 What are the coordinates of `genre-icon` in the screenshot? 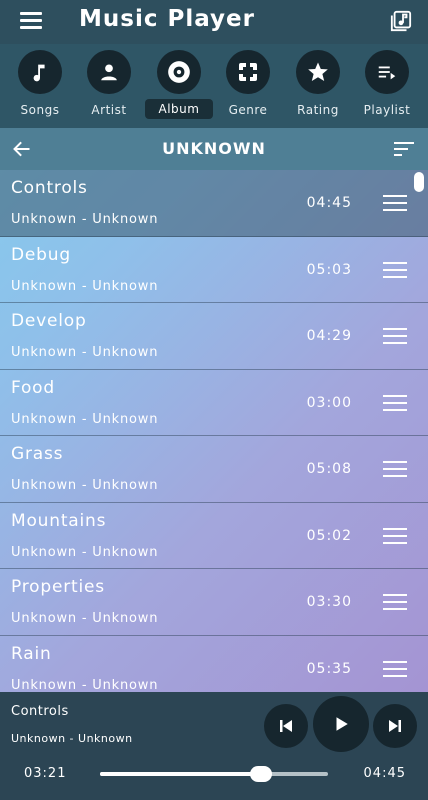 It's located at (248, 72).